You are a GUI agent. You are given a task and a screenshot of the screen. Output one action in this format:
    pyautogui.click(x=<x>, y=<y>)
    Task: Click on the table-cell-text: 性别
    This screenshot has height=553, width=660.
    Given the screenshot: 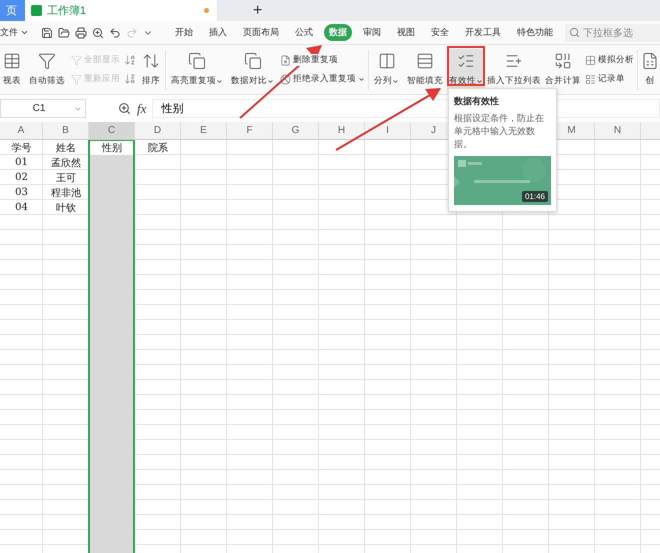 What is the action you would take?
    pyautogui.click(x=111, y=148)
    